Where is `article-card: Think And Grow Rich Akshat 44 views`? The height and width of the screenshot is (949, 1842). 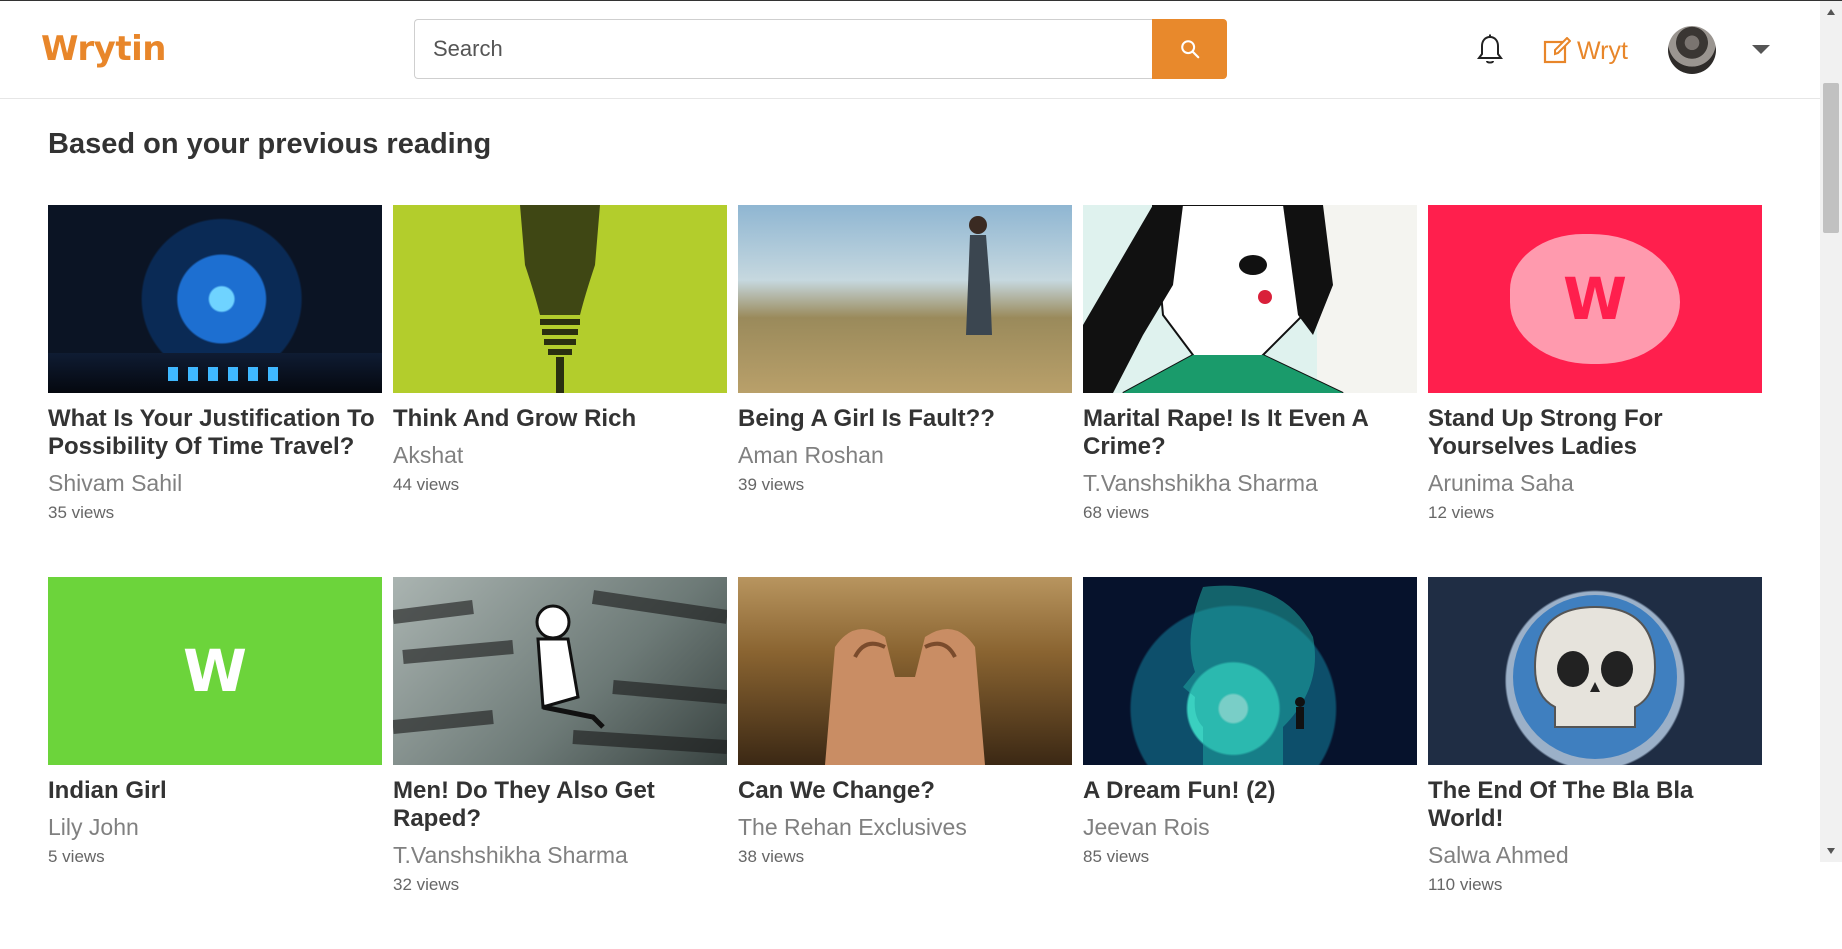
article-card: Think And Grow Rich Akshat 44 views is located at coordinates (560, 391).